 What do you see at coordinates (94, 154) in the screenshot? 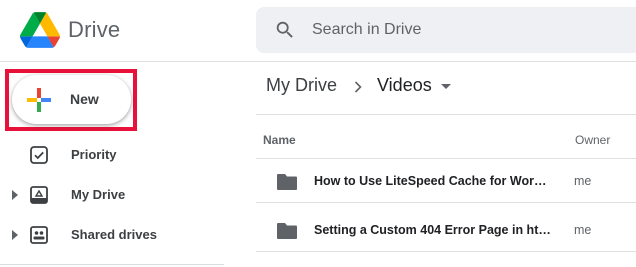
I see `sidebar-item-label: Priority` at bounding box center [94, 154].